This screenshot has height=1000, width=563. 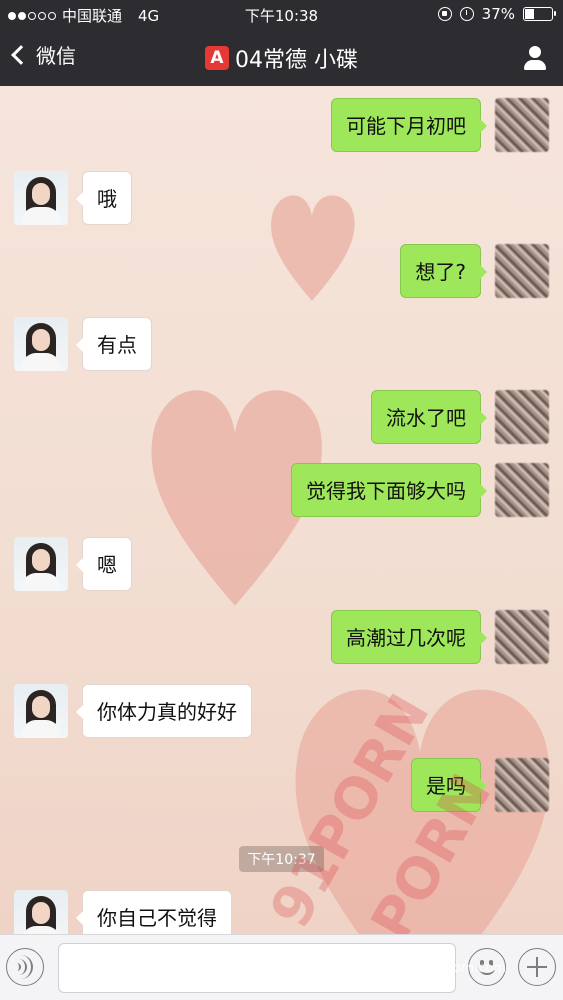 What do you see at coordinates (466, 14) in the screenshot?
I see `alarm-icon` at bounding box center [466, 14].